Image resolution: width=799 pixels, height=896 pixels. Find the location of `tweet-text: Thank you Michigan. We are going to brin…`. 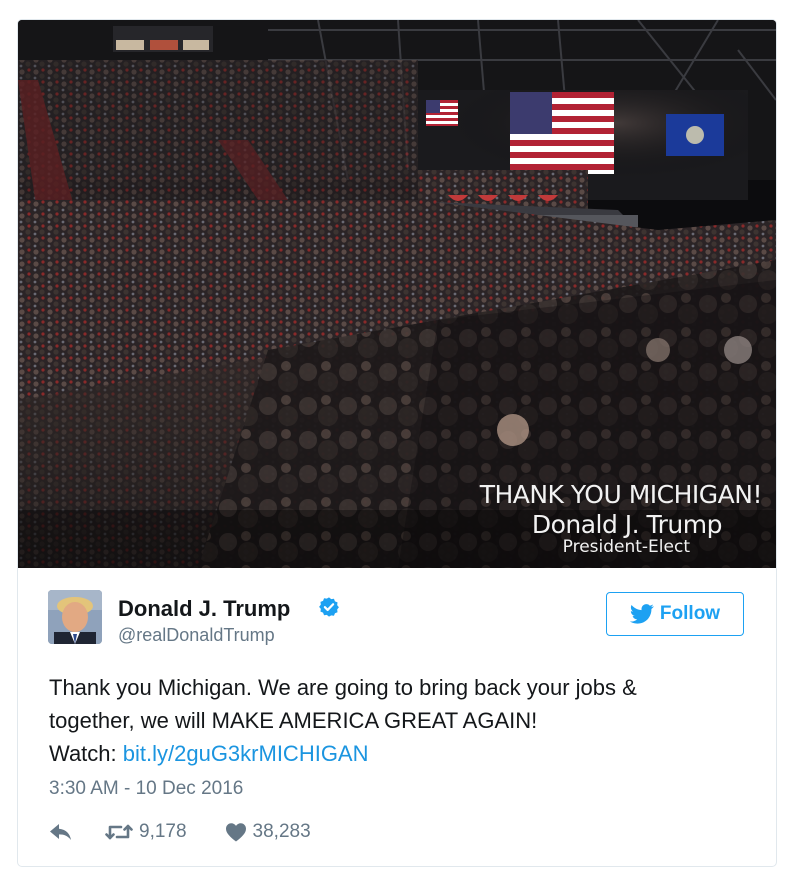

tweet-text: Thank you Michigan. We are going to brin… is located at coordinates (399, 720).